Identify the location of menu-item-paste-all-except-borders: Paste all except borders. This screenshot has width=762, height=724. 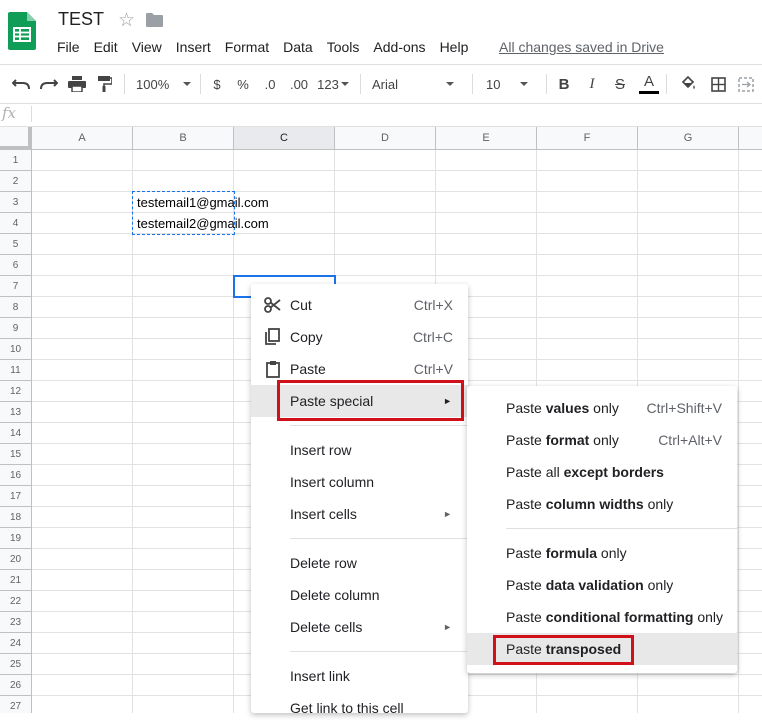
(602, 472).